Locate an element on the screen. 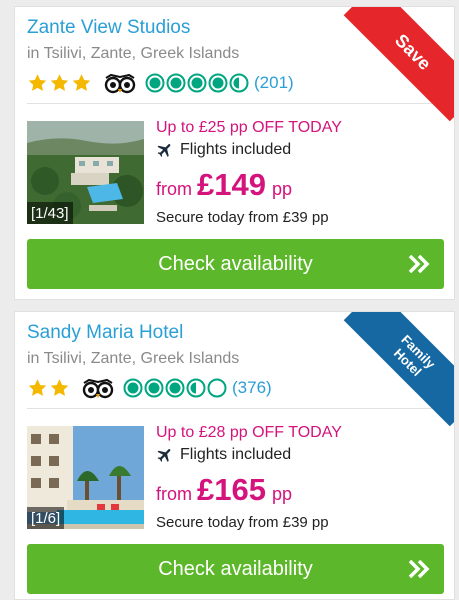 The width and height of the screenshot is (459, 600). price-value: £149 is located at coordinates (231, 184).